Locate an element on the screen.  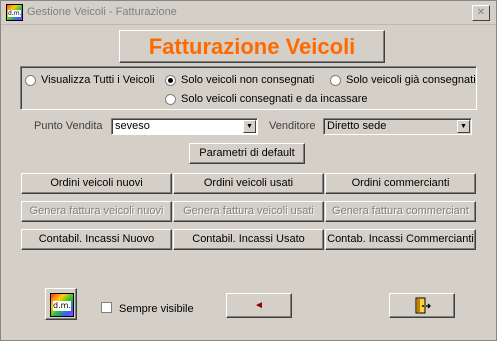
radio-all-vehicles: Visualizza Tutti i Veicoli is located at coordinates (90, 80).